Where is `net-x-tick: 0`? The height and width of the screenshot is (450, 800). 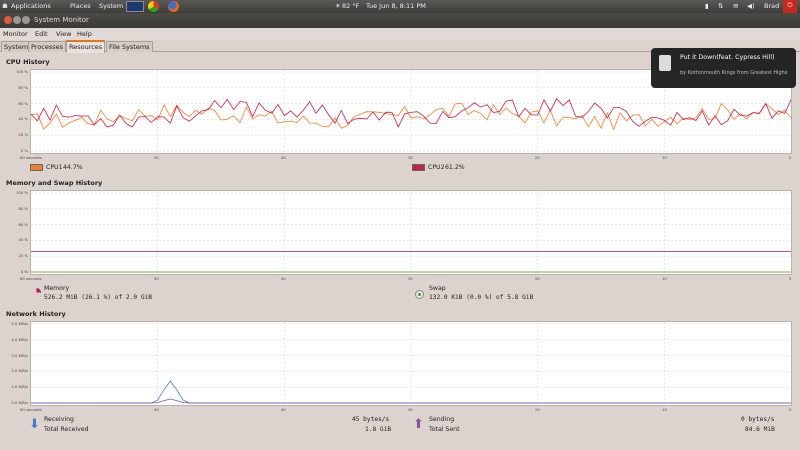
net-x-tick: 0 is located at coordinates (790, 409).